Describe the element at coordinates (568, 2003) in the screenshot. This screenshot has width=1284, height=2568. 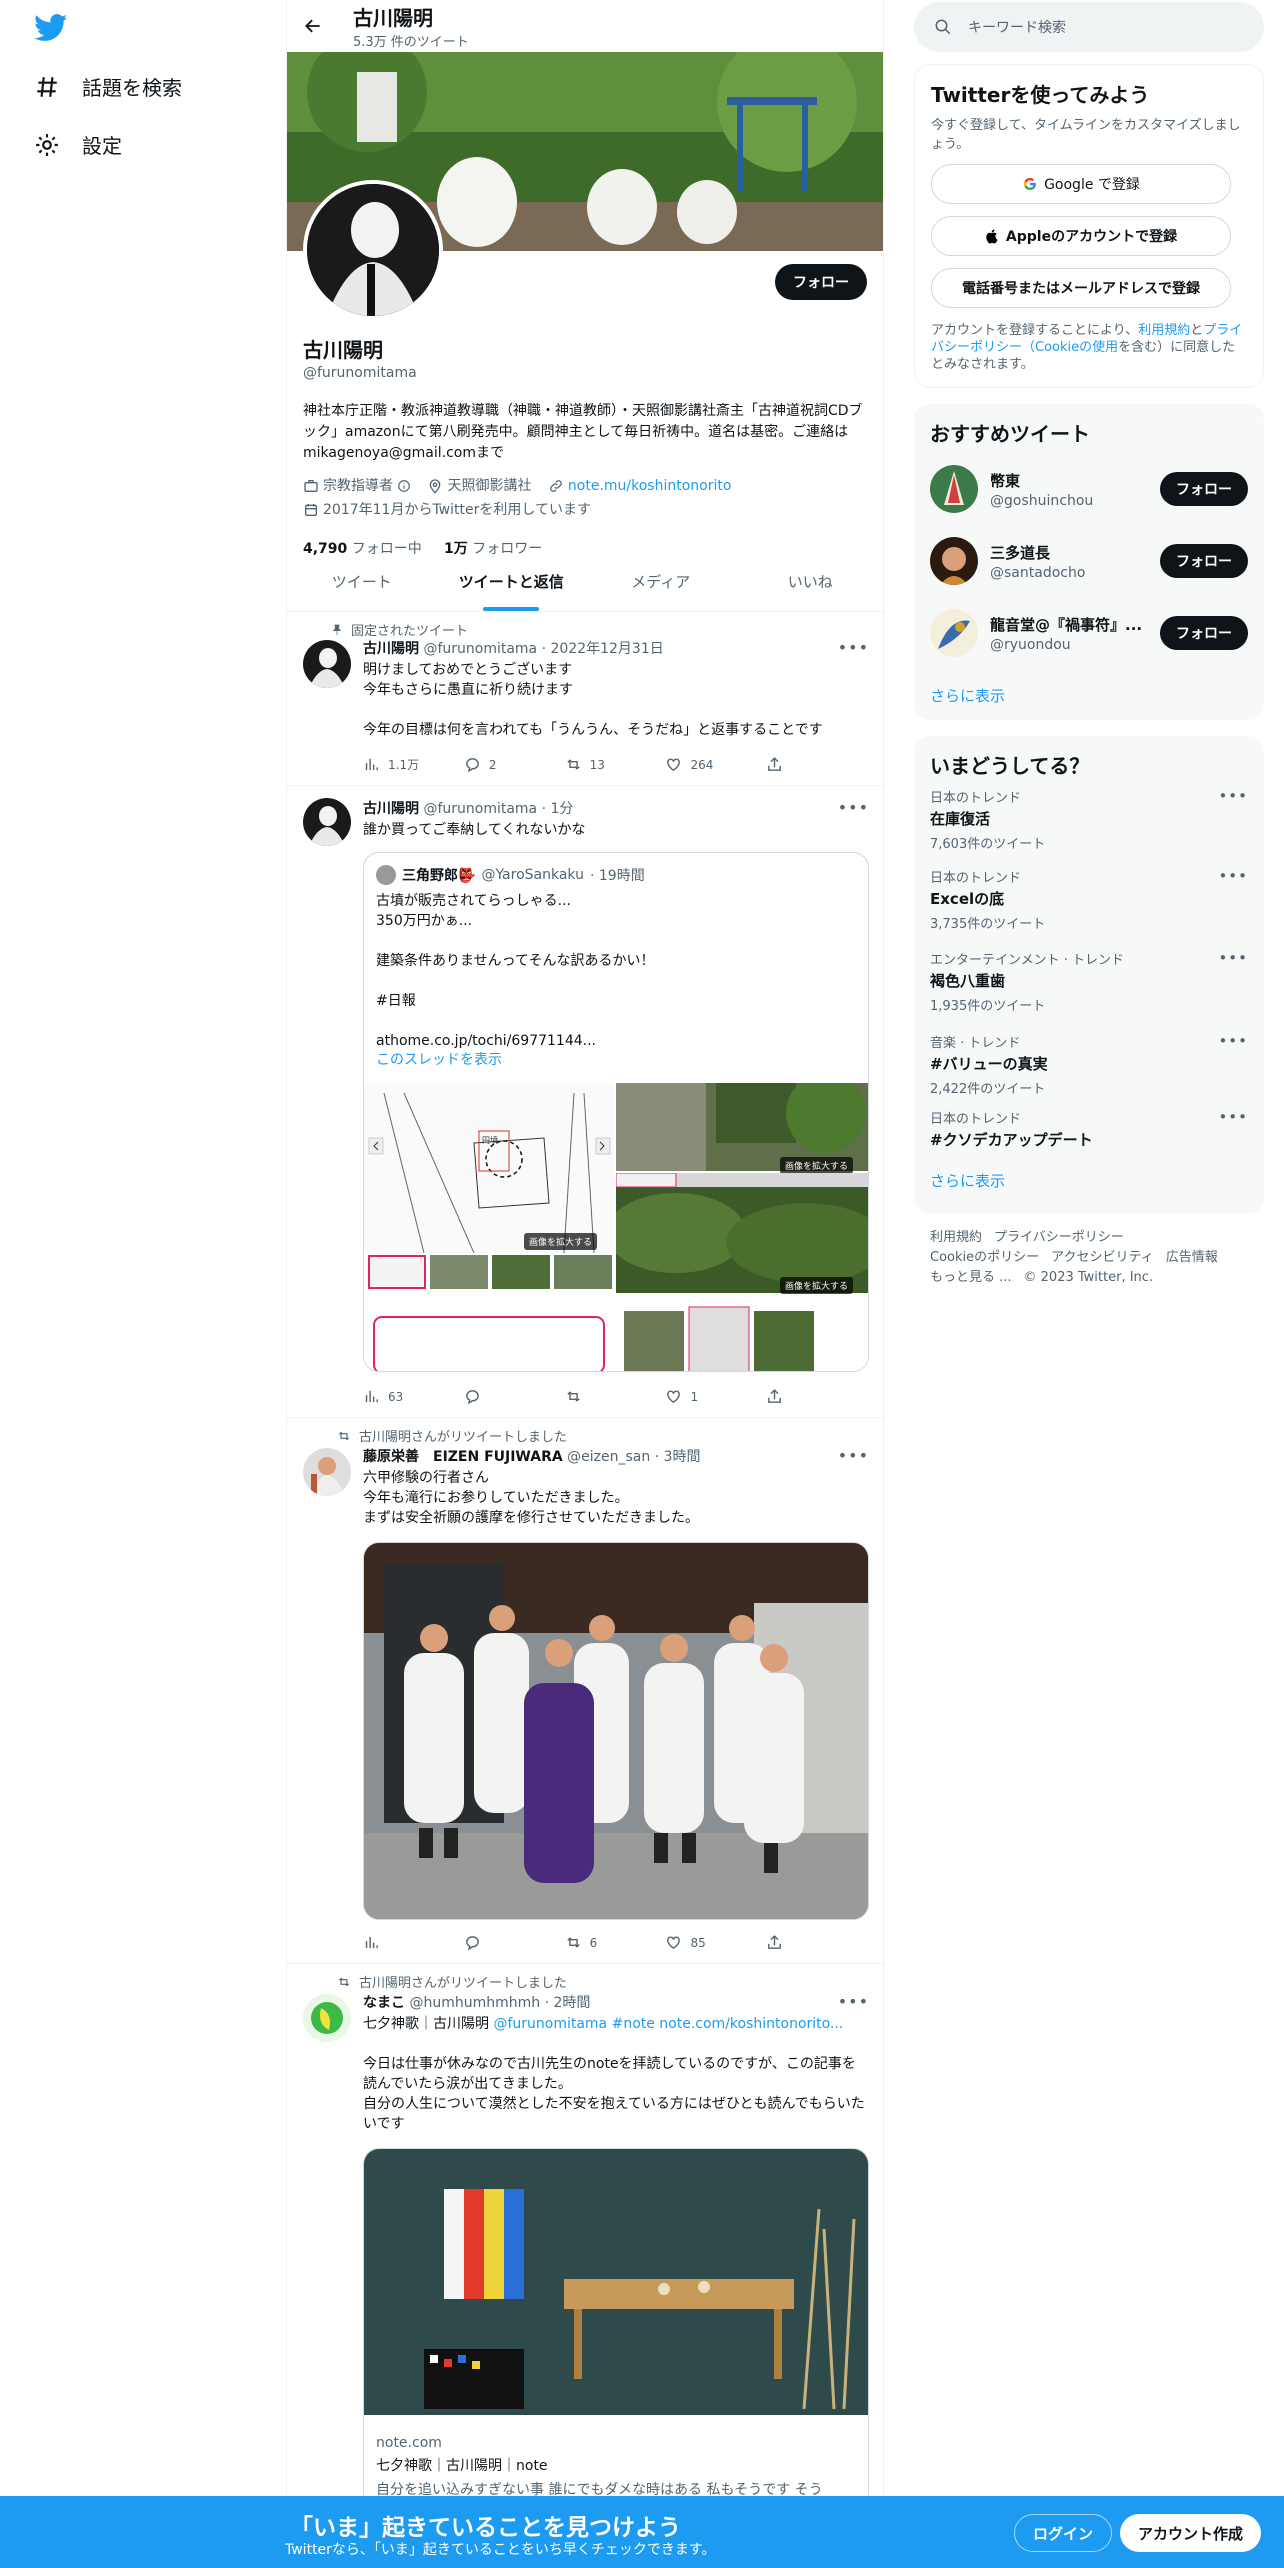
I see `tweet-time: · 2時間` at that location.